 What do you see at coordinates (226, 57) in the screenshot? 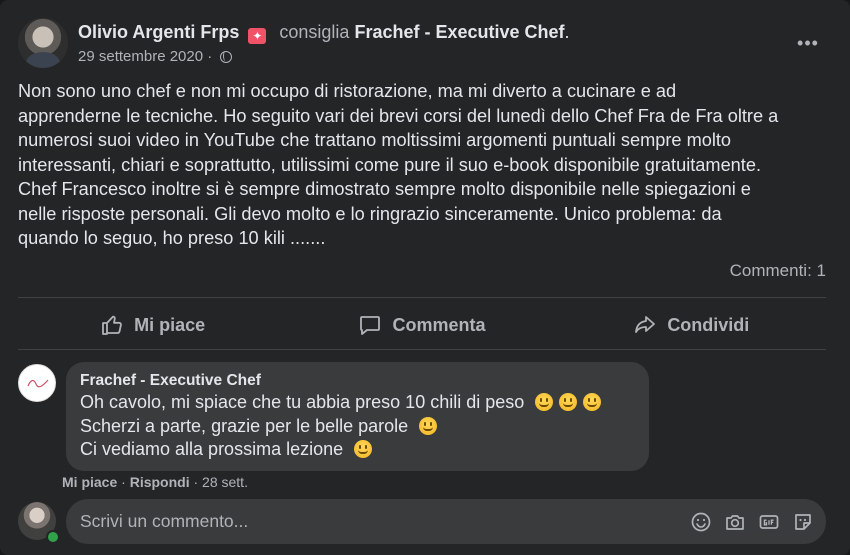
I see `globe-icon` at bounding box center [226, 57].